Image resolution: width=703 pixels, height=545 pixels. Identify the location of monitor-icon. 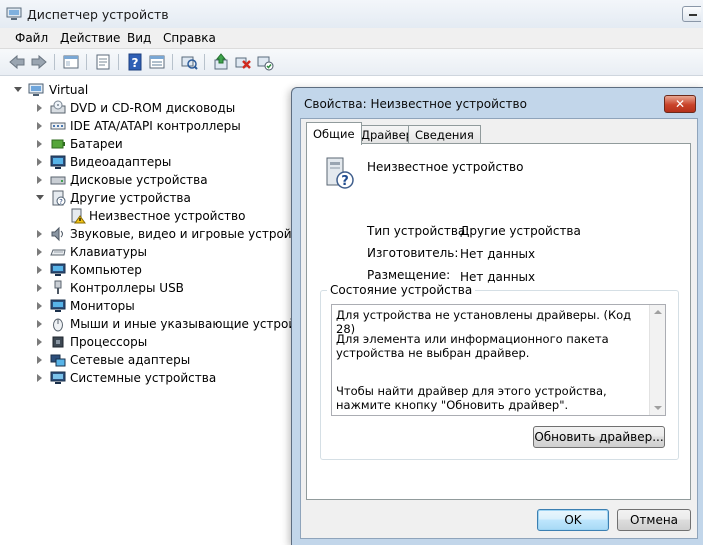
(58, 305).